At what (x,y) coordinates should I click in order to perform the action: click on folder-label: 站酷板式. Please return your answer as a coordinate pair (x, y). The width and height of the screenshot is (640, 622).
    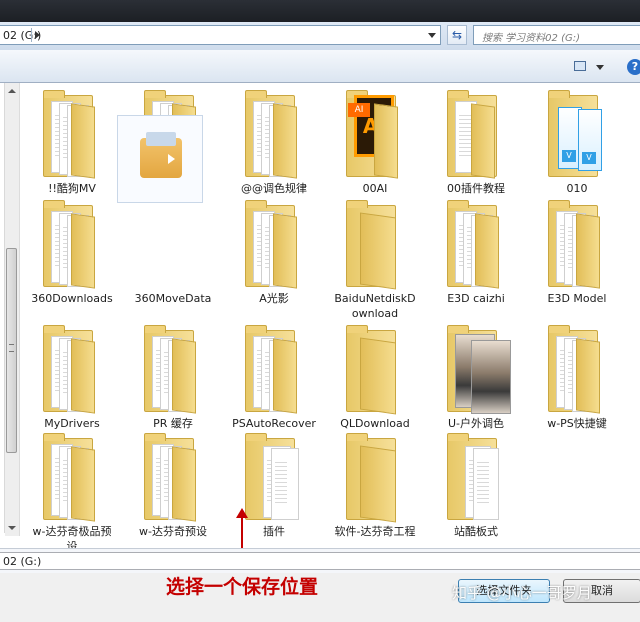
    Looking at the image, I should click on (476, 531).